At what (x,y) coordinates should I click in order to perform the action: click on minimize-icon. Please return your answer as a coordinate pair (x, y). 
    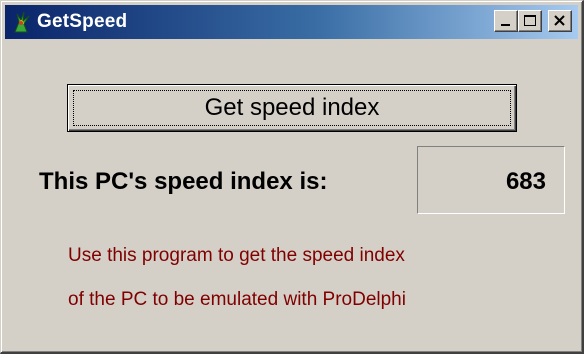
    Looking at the image, I should click on (505, 25).